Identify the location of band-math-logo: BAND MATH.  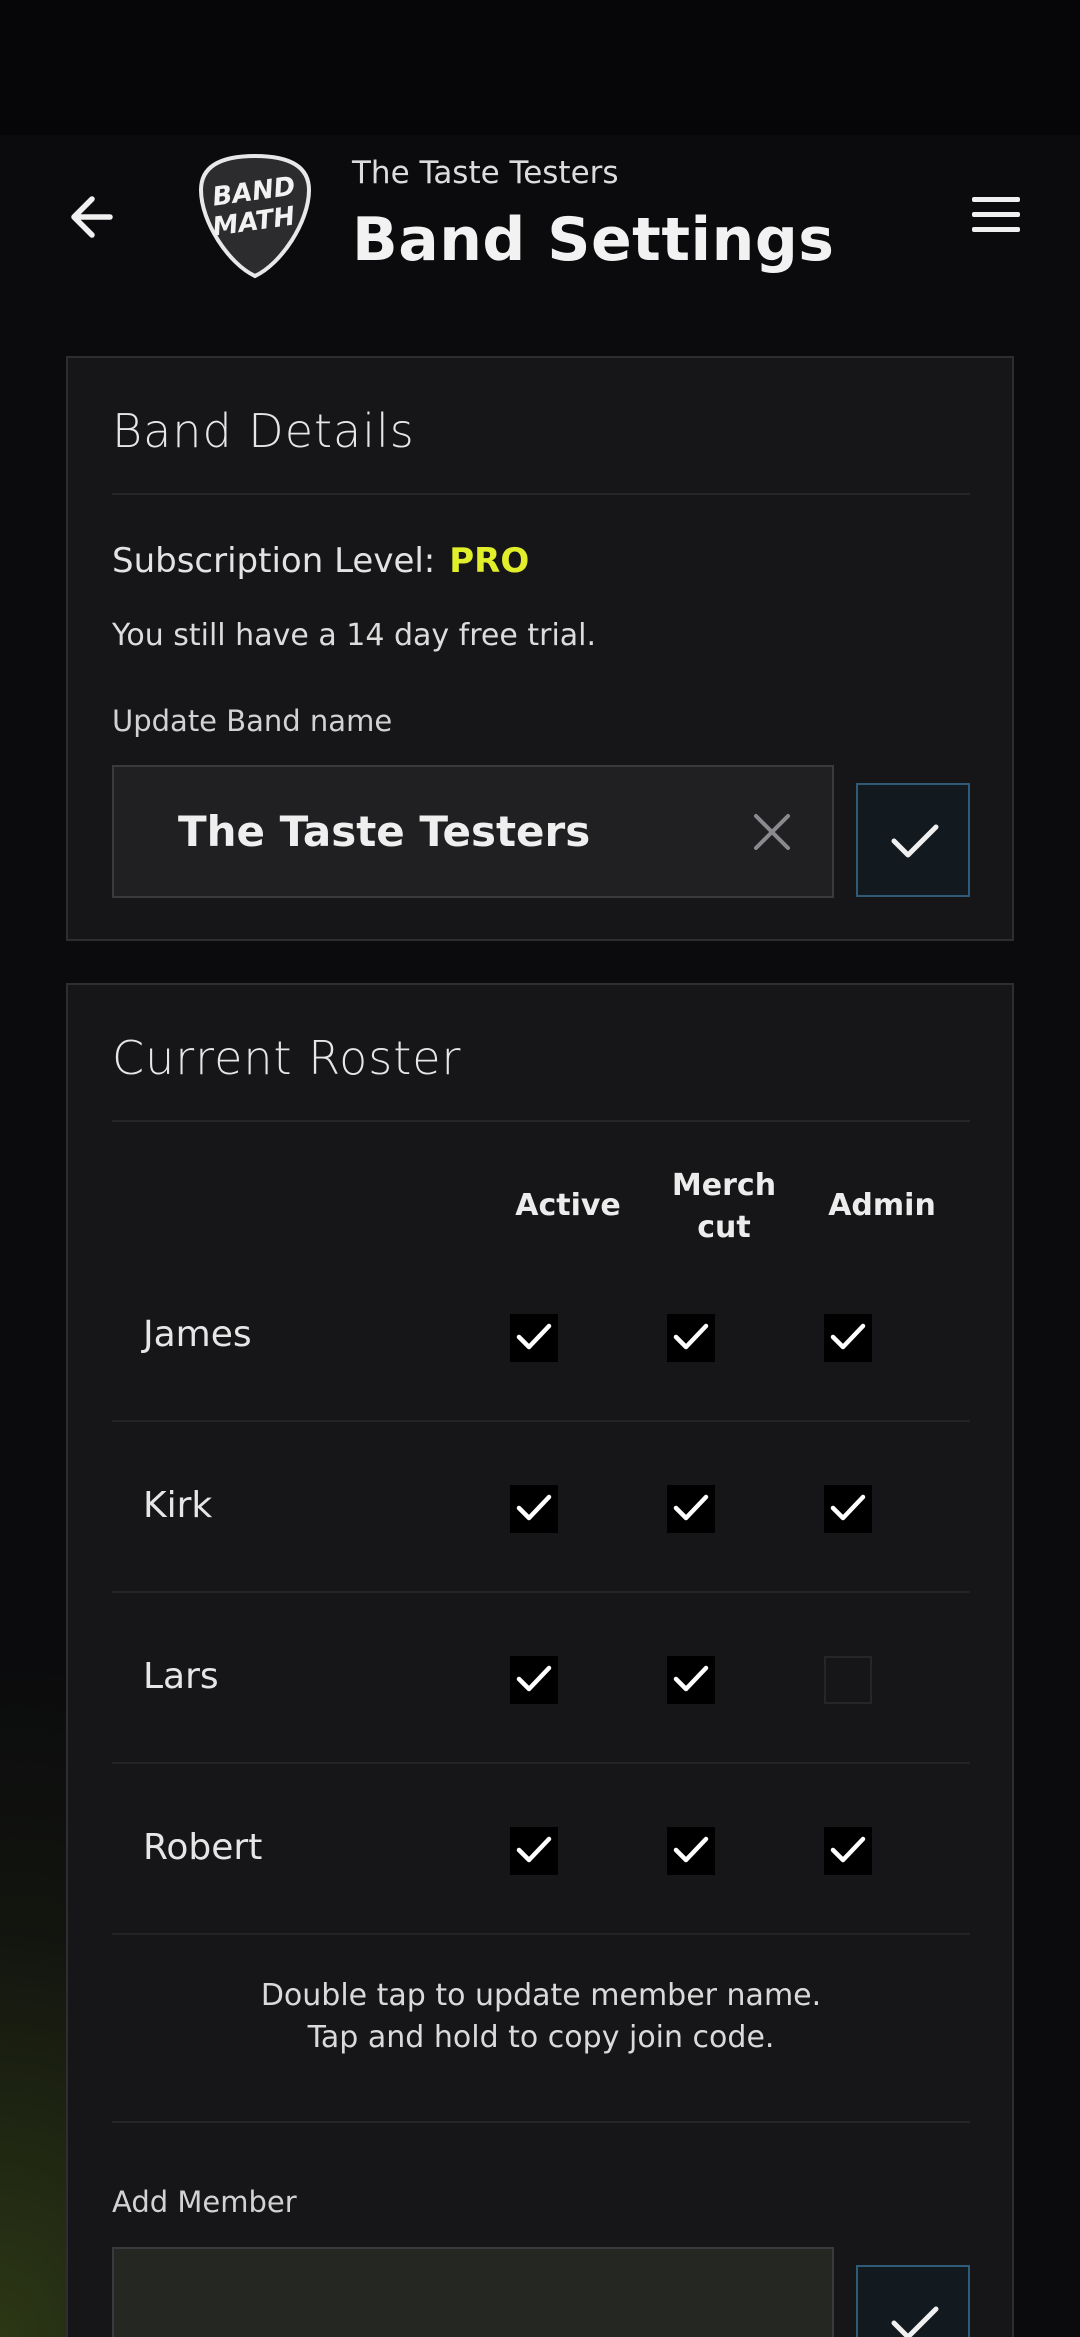
(255, 216).